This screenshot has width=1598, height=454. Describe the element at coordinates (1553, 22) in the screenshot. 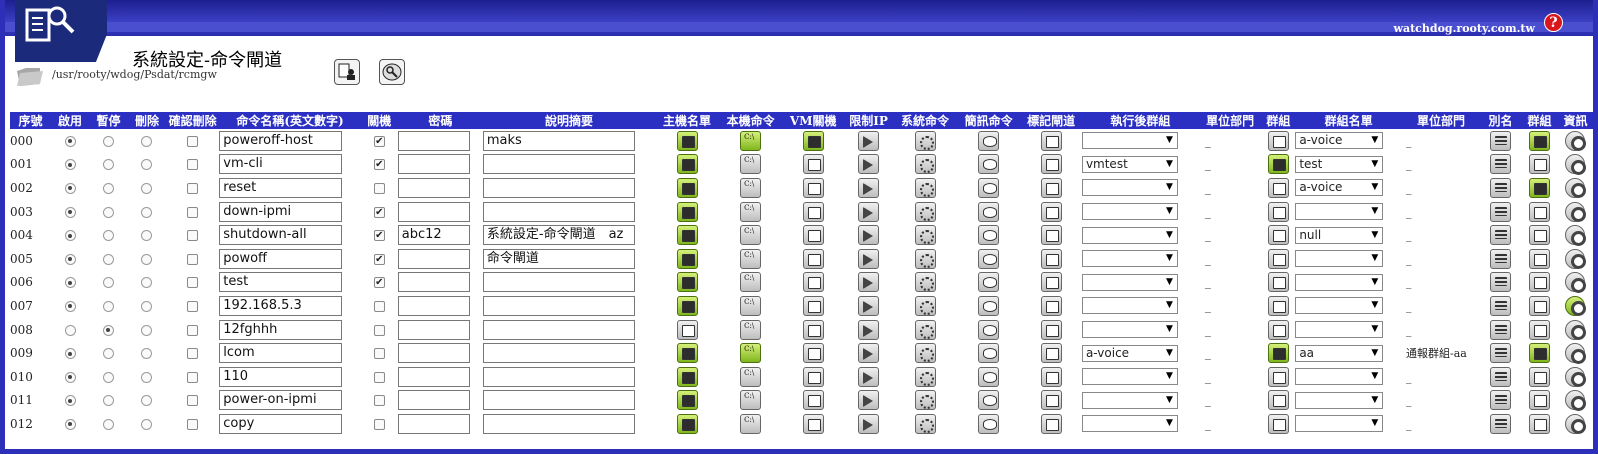

I see `help-icon: ?` at that location.